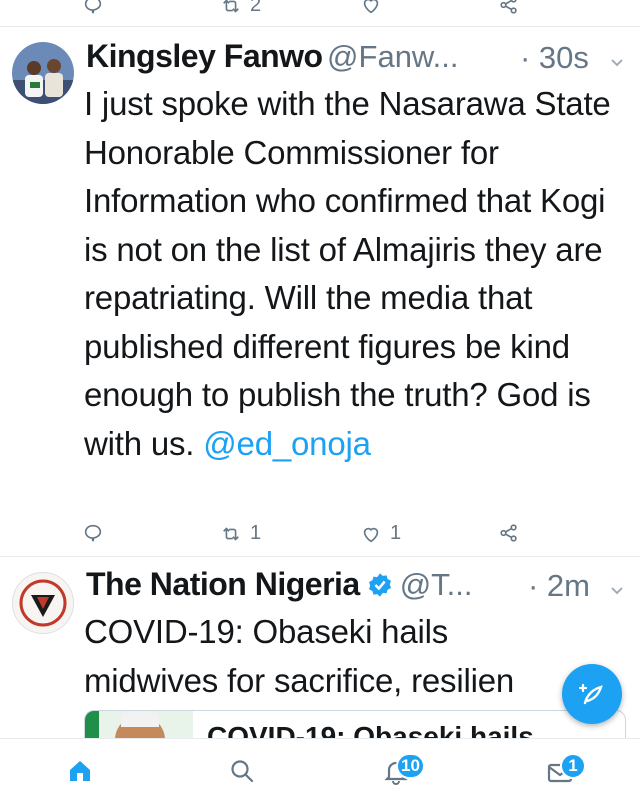  What do you see at coordinates (379, 584) in the screenshot?
I see `verified-badge-icon` at bounding box center [379, 584].